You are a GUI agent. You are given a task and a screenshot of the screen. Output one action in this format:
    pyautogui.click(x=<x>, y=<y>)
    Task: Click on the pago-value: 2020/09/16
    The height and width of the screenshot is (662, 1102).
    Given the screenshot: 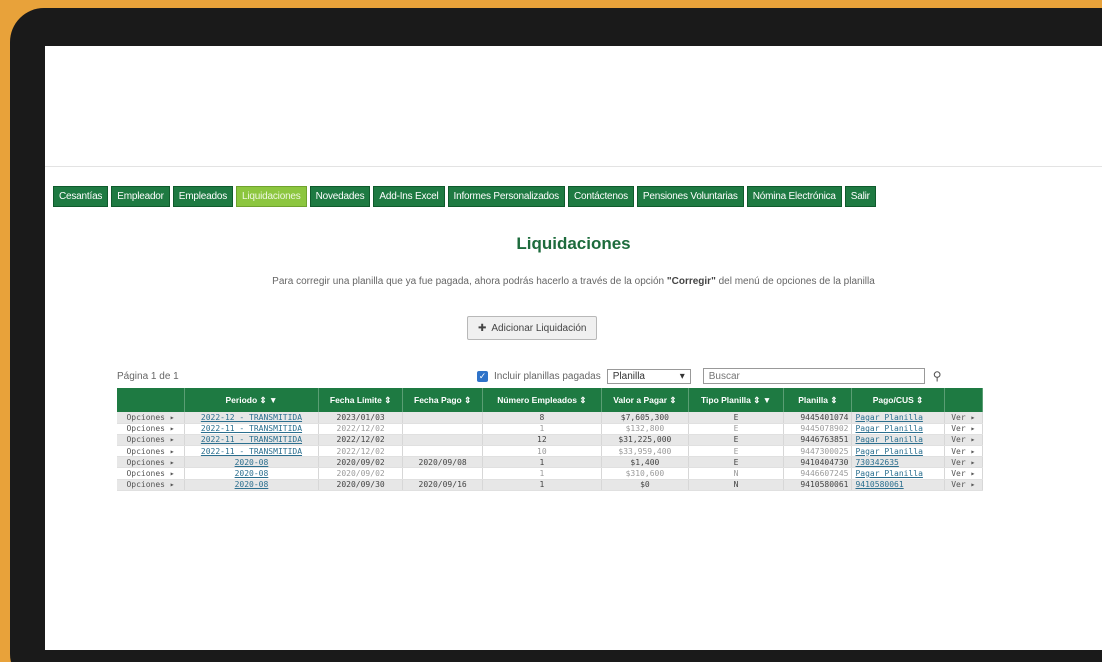 What is the action you would take?
    pyautogui.click(x=442, y=485)
    